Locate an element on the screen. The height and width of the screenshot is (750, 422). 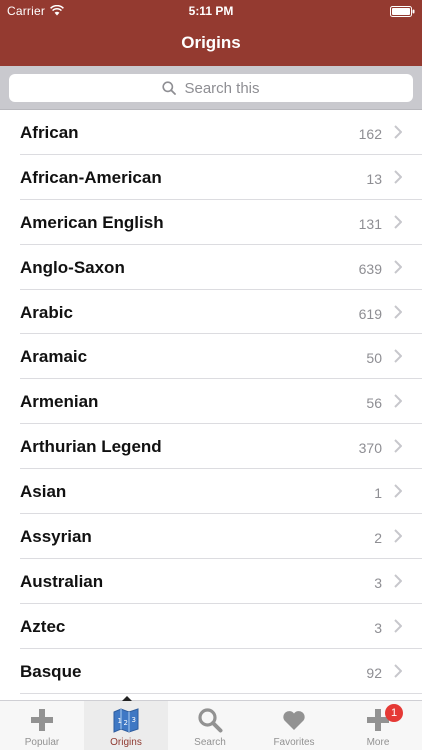
list-item: Asian 1 is located at coordinates (211, 491).